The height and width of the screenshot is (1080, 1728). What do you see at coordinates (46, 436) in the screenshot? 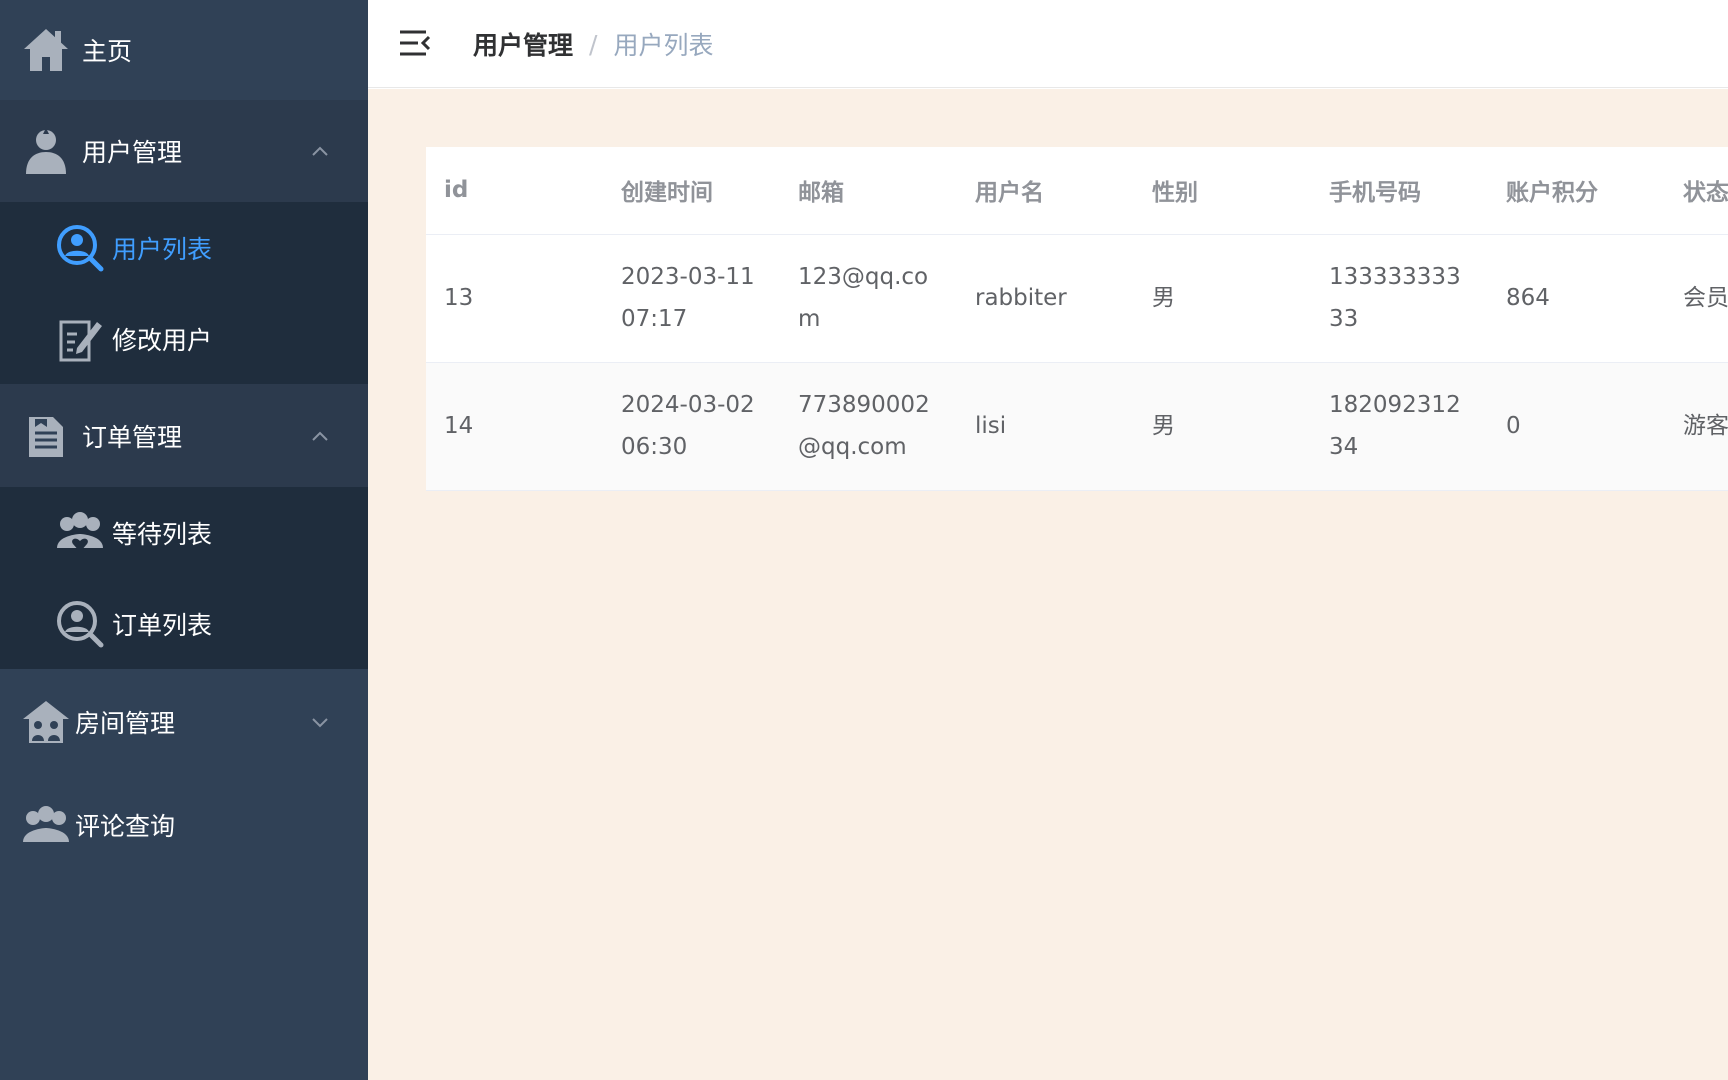
I see `clipboard-icon` at bounding box center [46, 436].